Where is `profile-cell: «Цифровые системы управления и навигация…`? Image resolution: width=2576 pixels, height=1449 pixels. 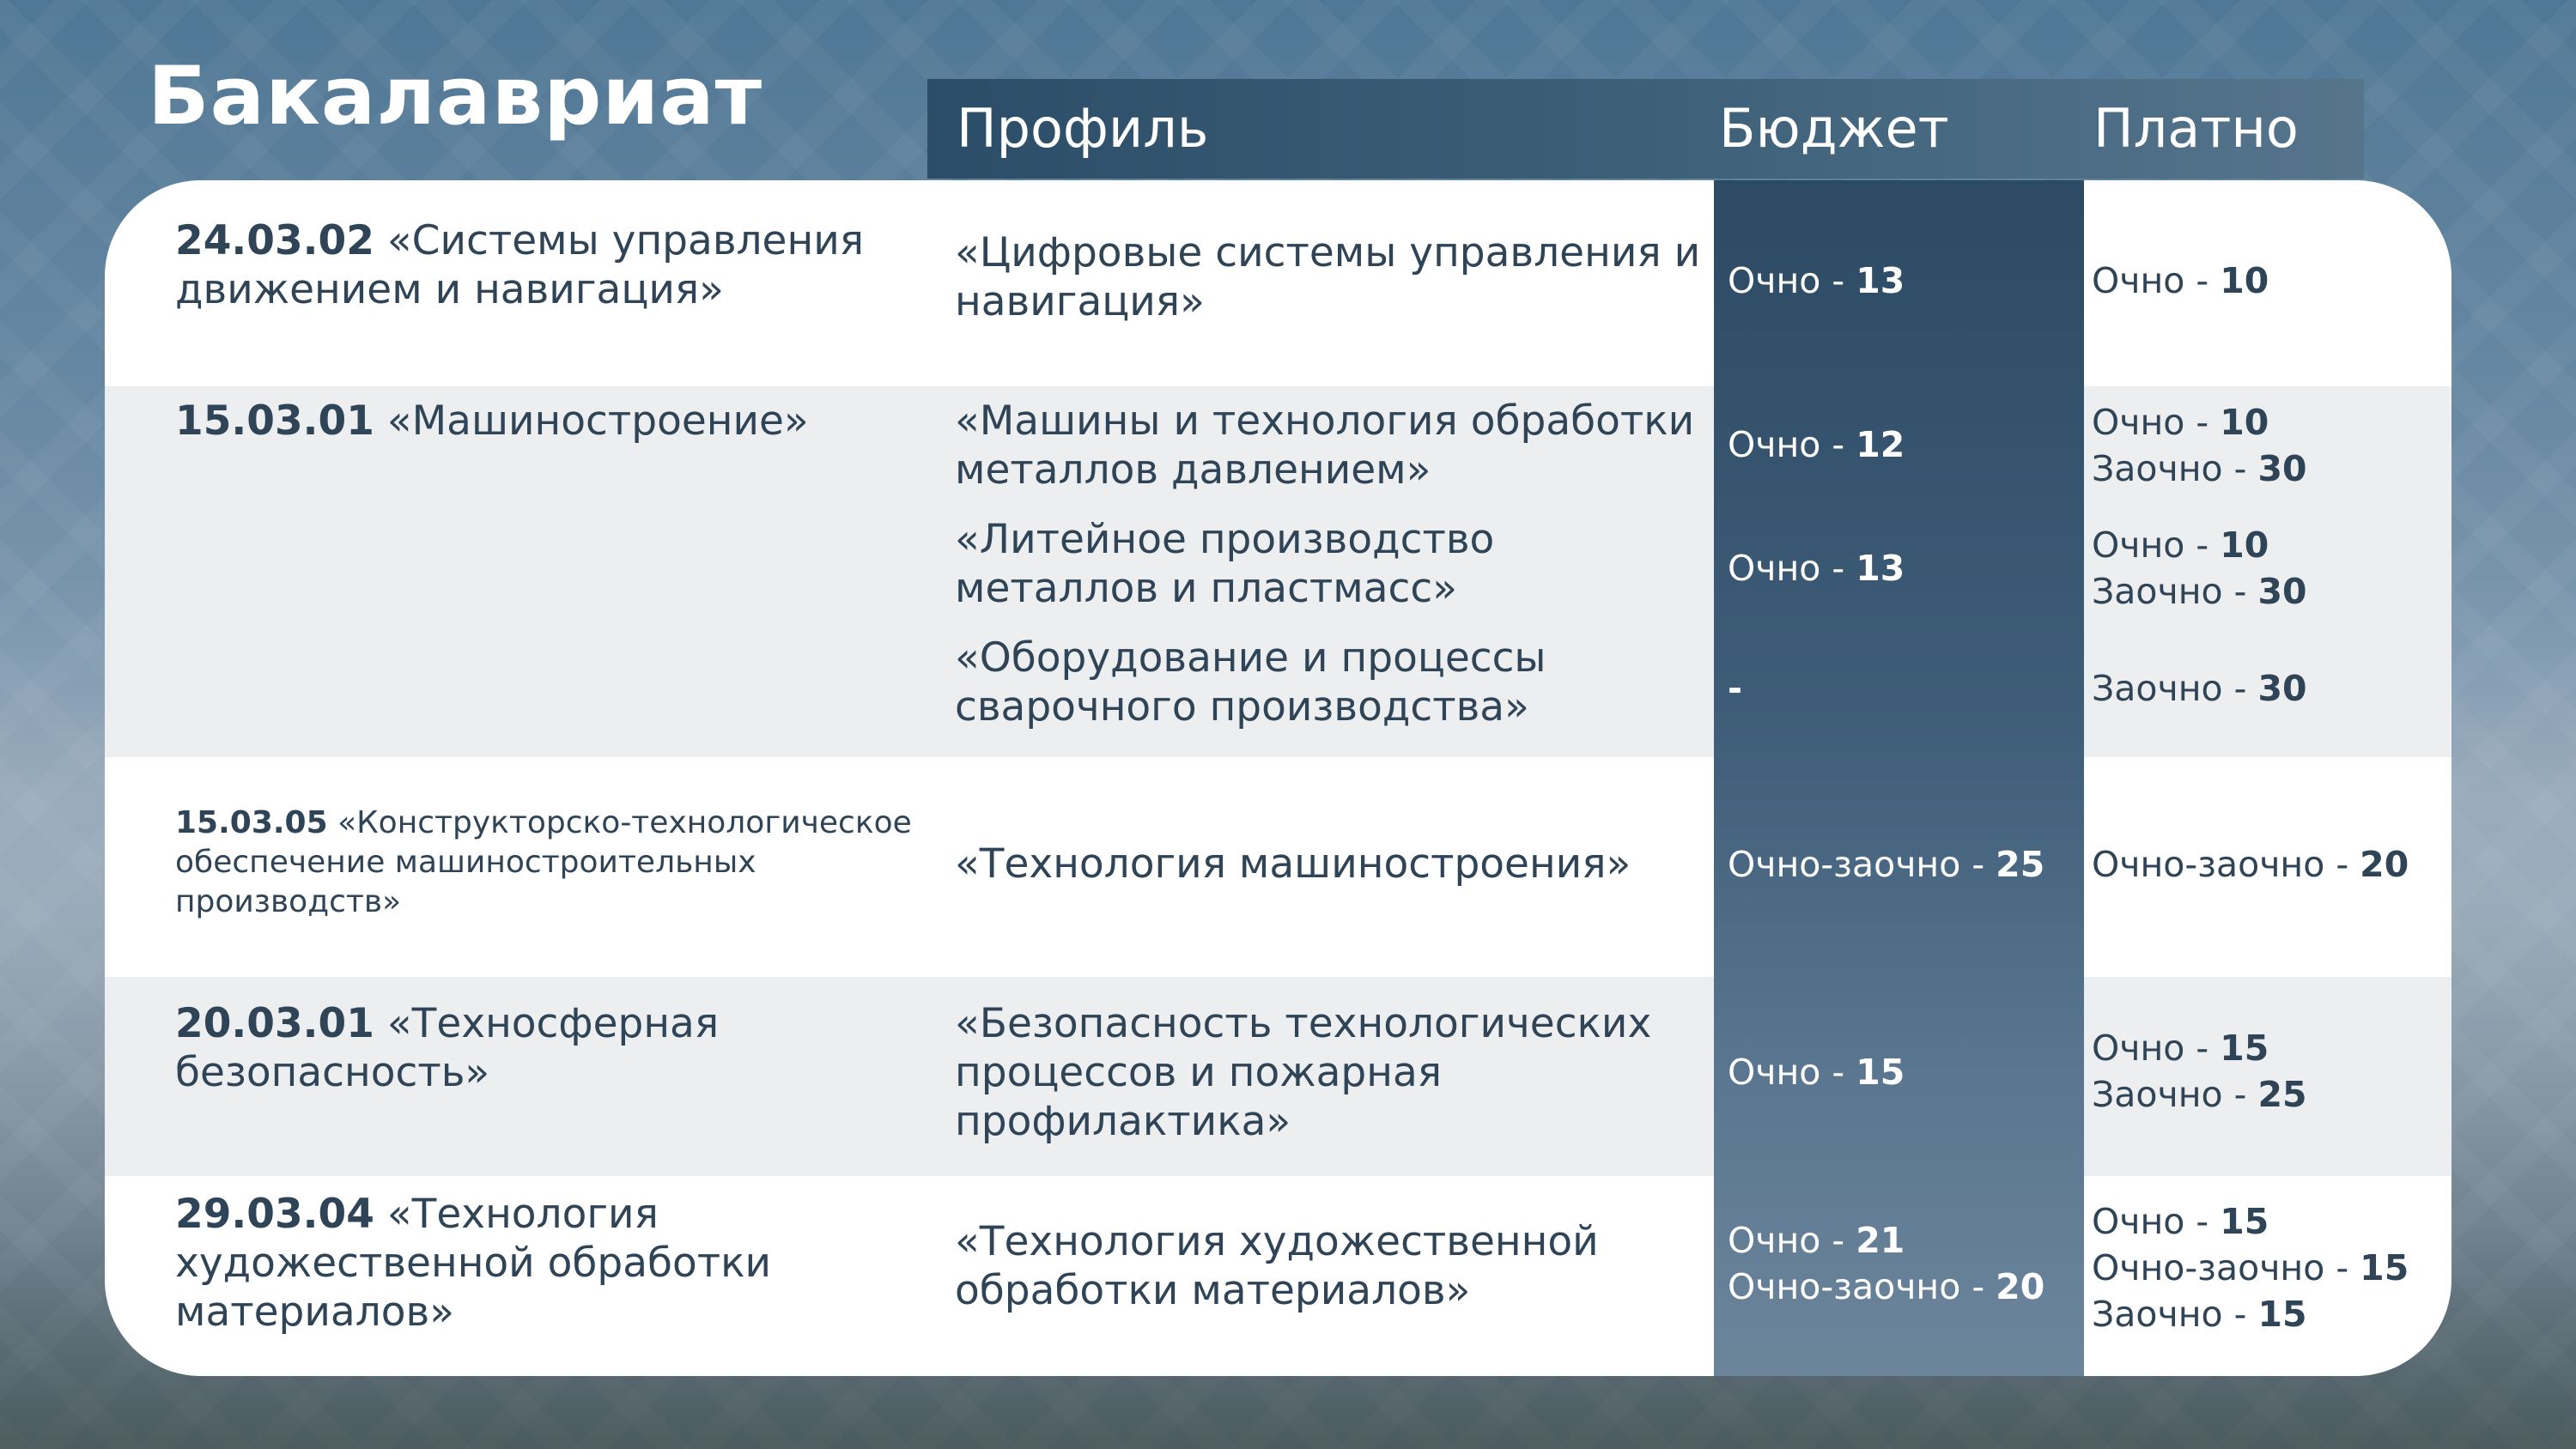 profile-cell: «Цифровые системы управления и навигация… is located at coordinates (1328, 277).